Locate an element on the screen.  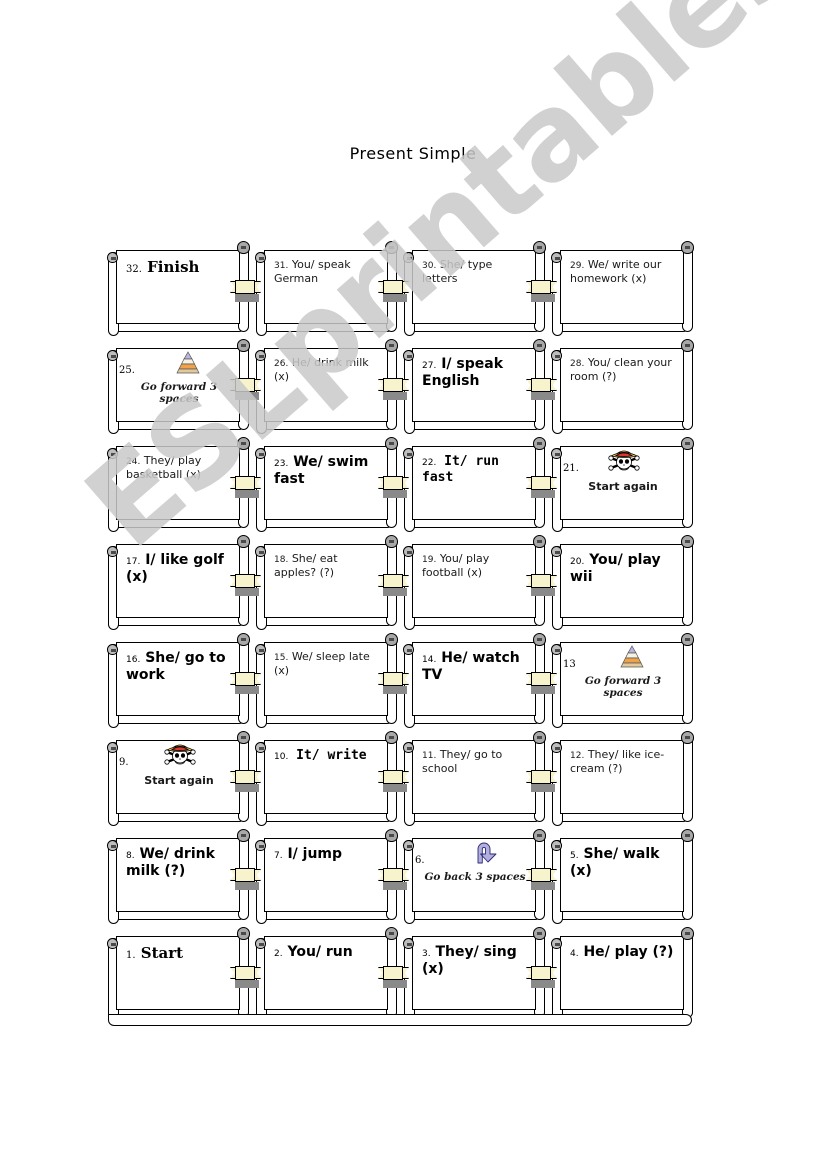
board-cell-7: 7. I/ jump is located at coordinates (330, 878).